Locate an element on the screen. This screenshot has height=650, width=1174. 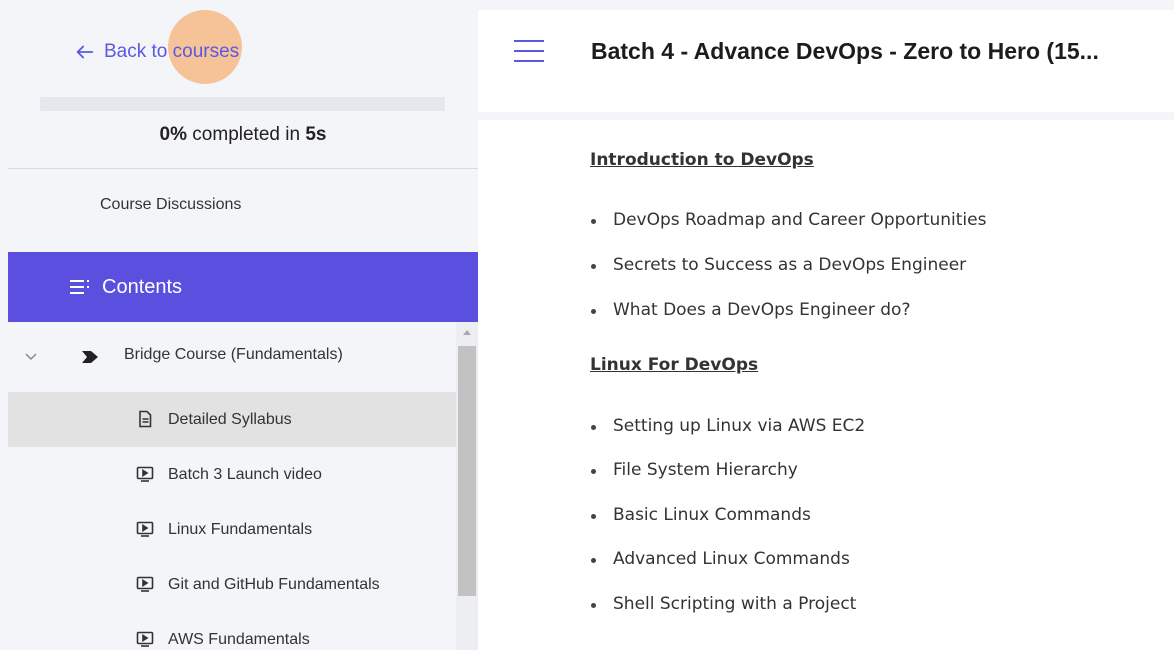
lesson-item: Git and GitHub Fundamentals is located at coordinates (232, 584).